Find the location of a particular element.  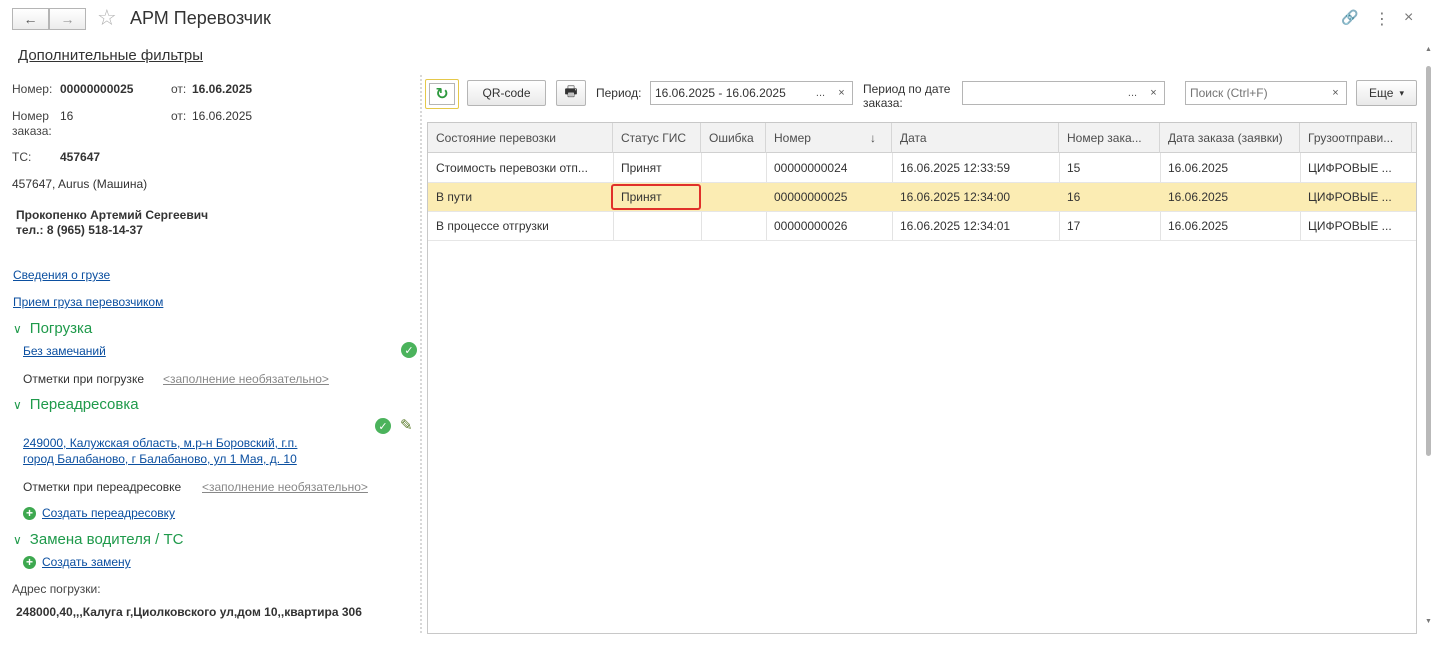

window-title: АРМ Перевозчик is located at coordinates (200, 18).